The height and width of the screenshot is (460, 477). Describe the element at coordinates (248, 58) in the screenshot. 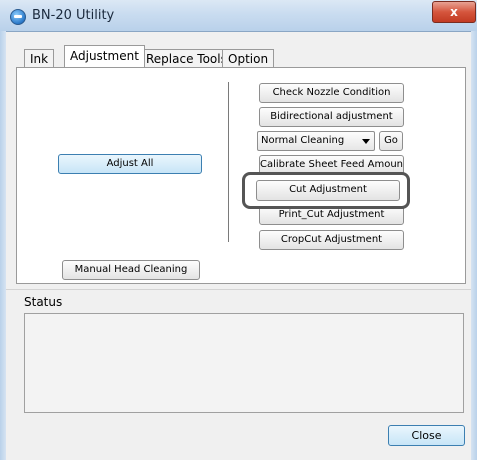

I see `tab-option: Option` at that location.